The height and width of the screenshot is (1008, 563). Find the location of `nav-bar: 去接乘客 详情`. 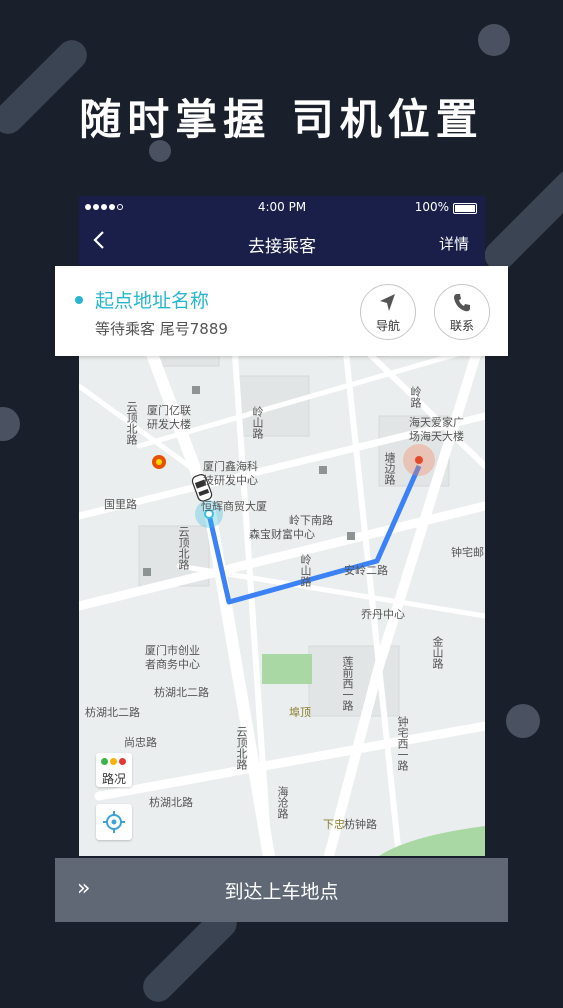

nav-bar: 去接乘客 详情 is located at coordinates (282, 243).